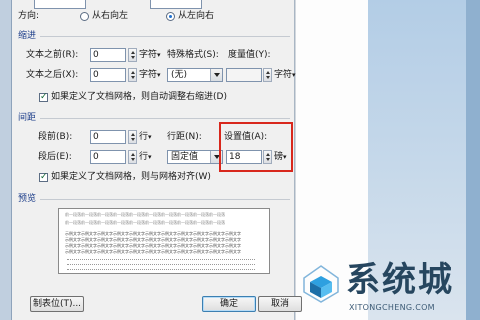  I want to click on preview-prev-paragraph: 前一段落前一段落前一段落前一段落前一段落前一段落前一段落前一段落前一段落前一段落, so click(145, 214).